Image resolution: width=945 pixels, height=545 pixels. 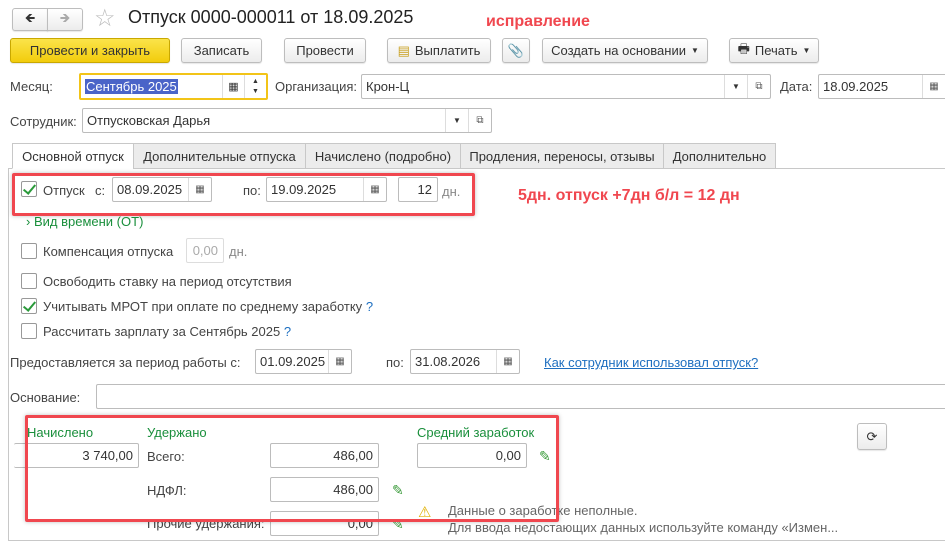 What do you see at coordinates (465, 361) in the screenshot?
I see `period-to-field: 31.08.2026 ▦` at bounding box center [465, 361].